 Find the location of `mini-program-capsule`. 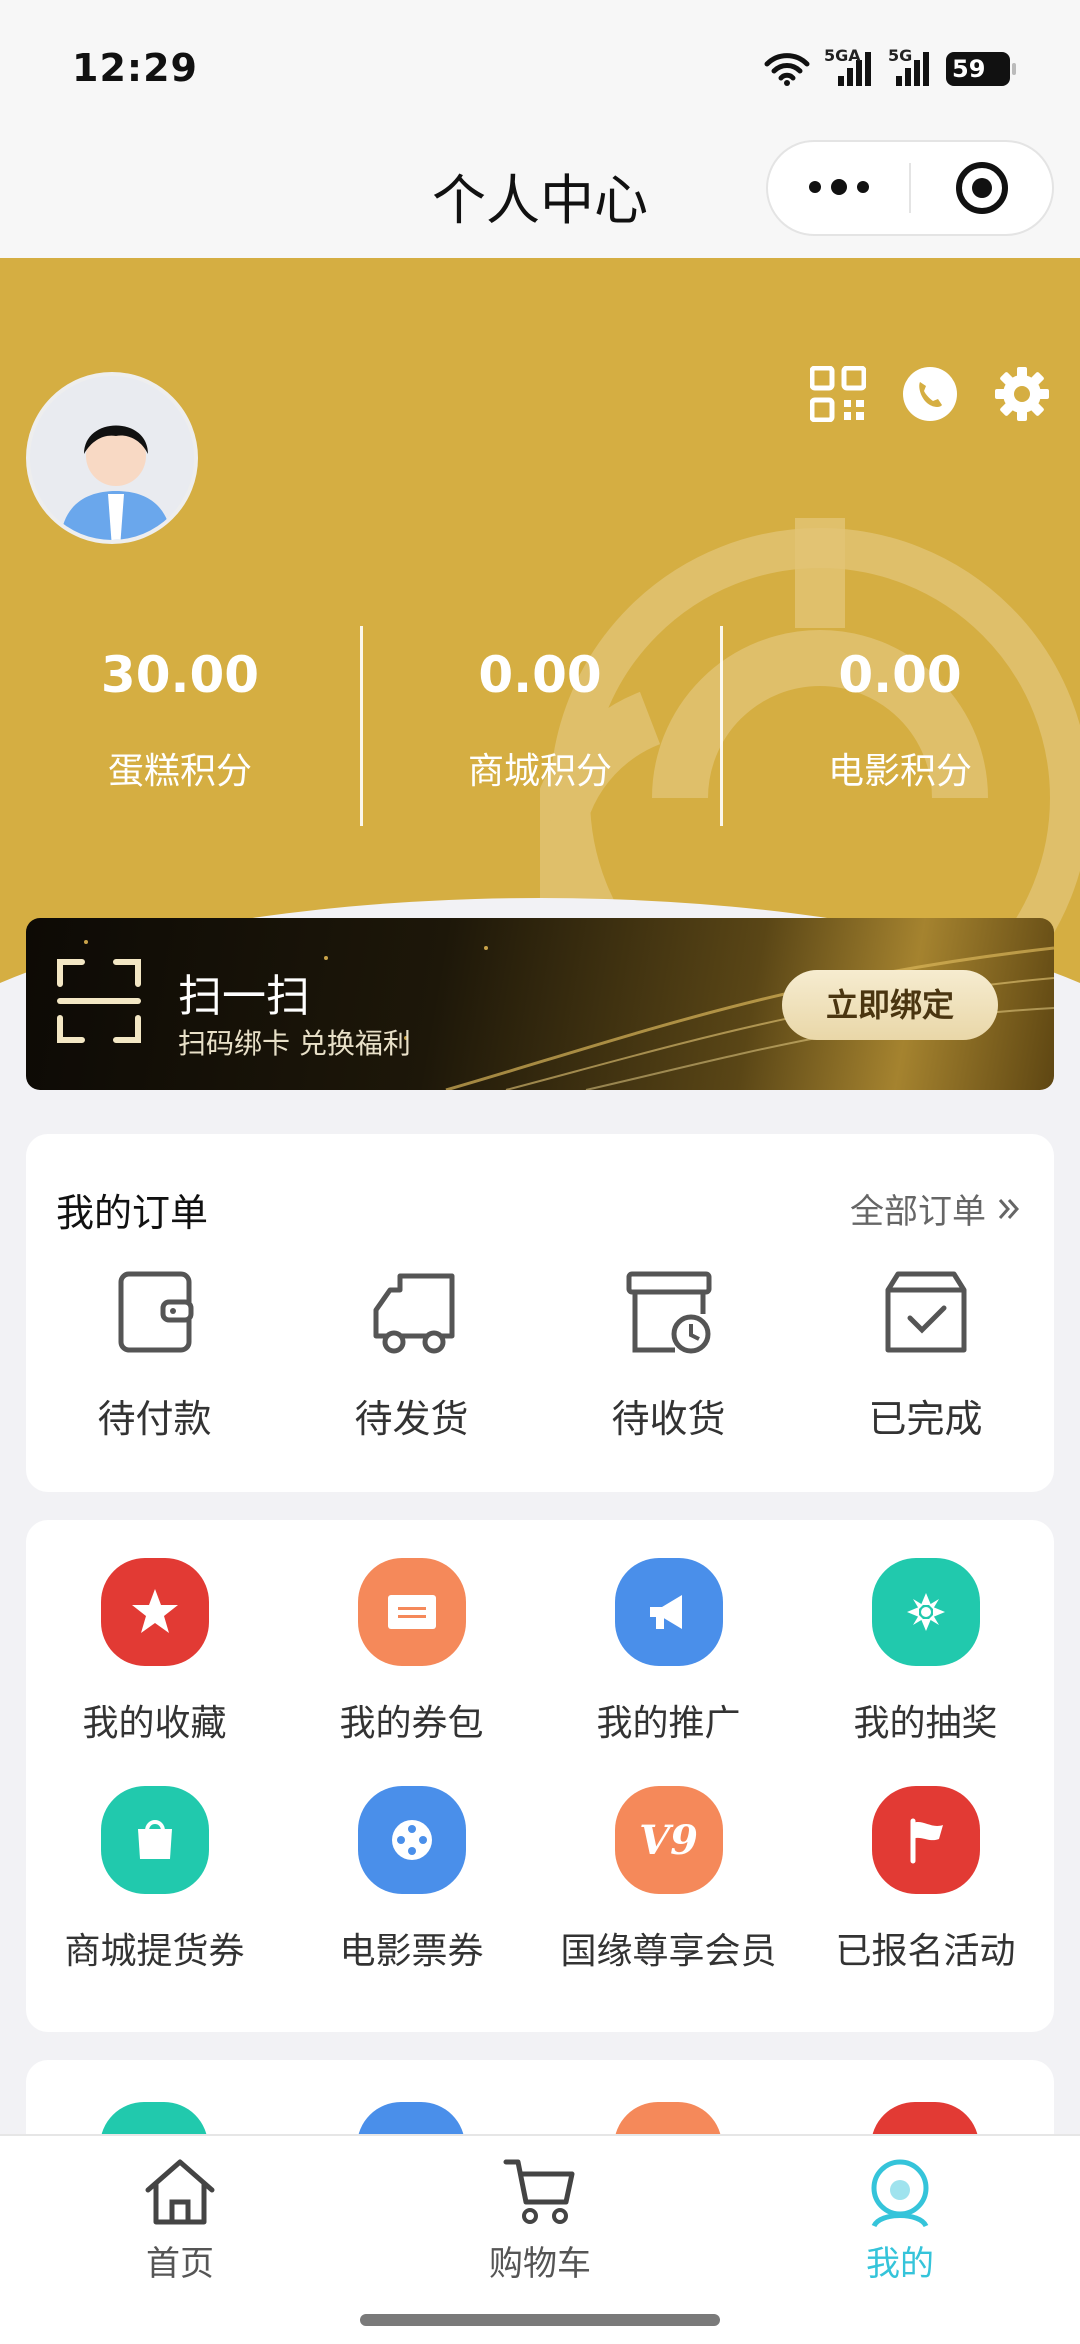

mini-program-capsule is located at coordinates (910, 188).